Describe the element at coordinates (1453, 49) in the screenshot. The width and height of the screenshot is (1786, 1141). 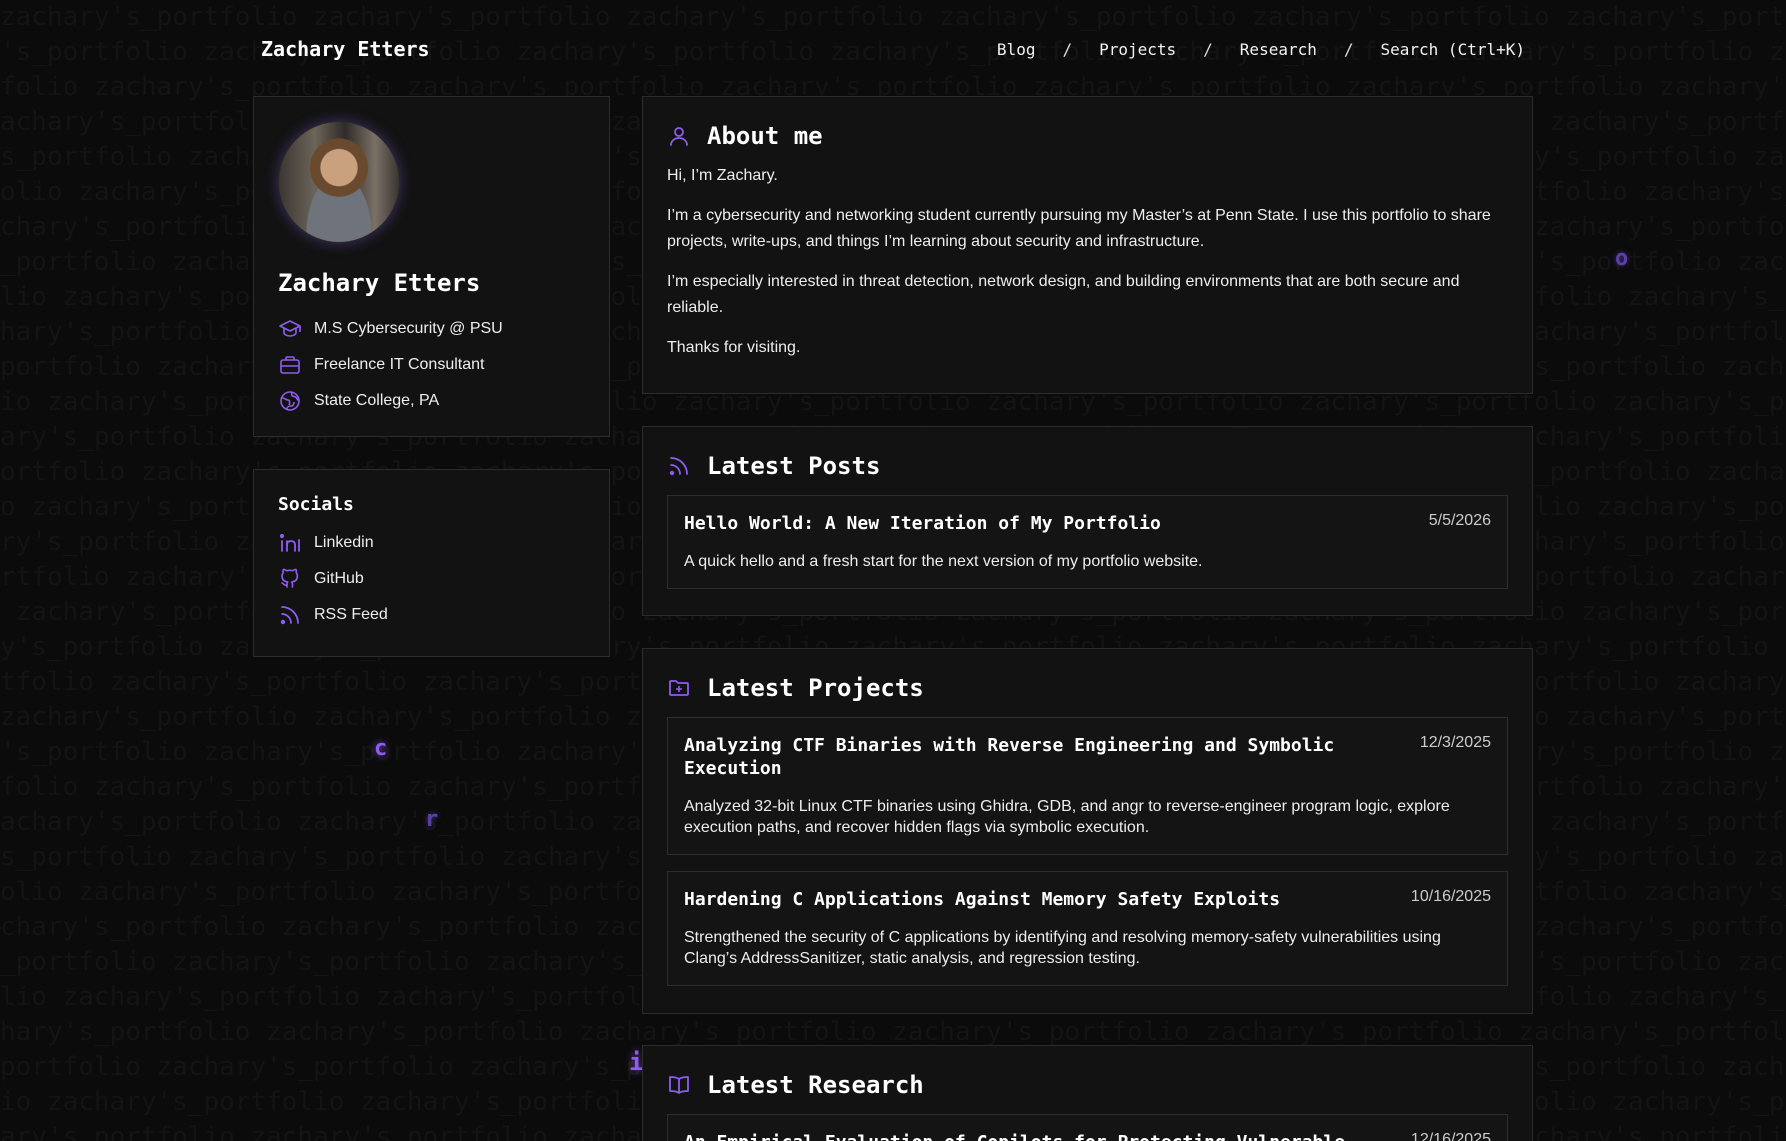
I see `nav-search-button: Search (Ctrl+K)` at that location.